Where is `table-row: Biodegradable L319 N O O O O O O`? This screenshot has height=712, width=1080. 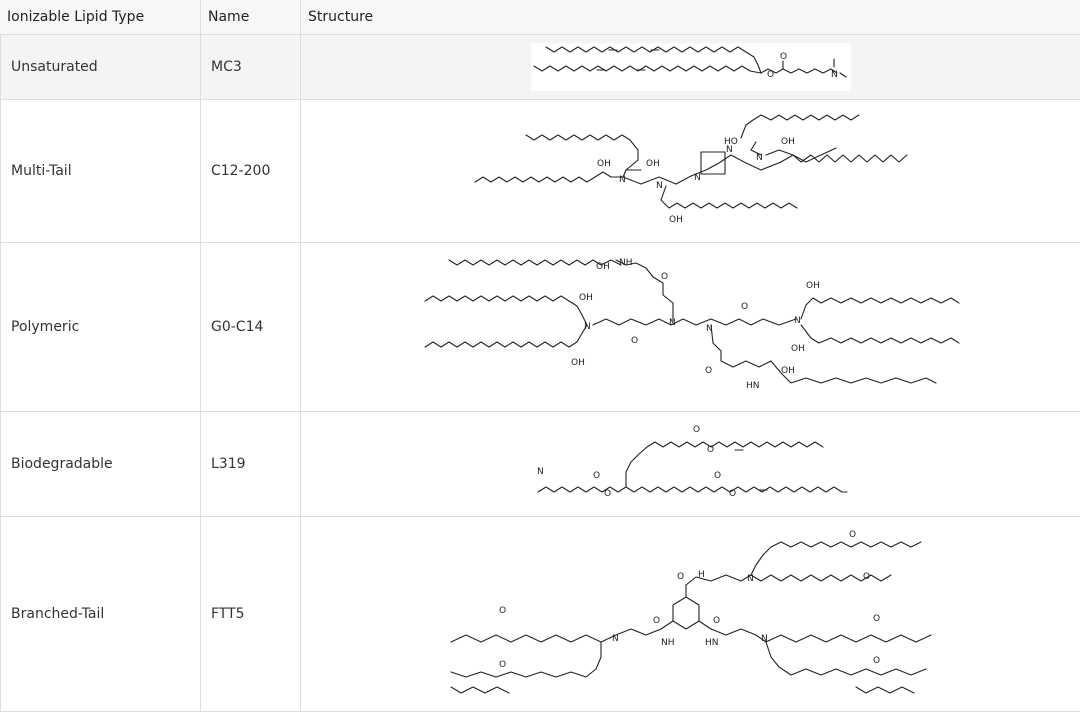 table-row: Biodegradable L319 N O O O O O O is located at coordinates (540, 464).